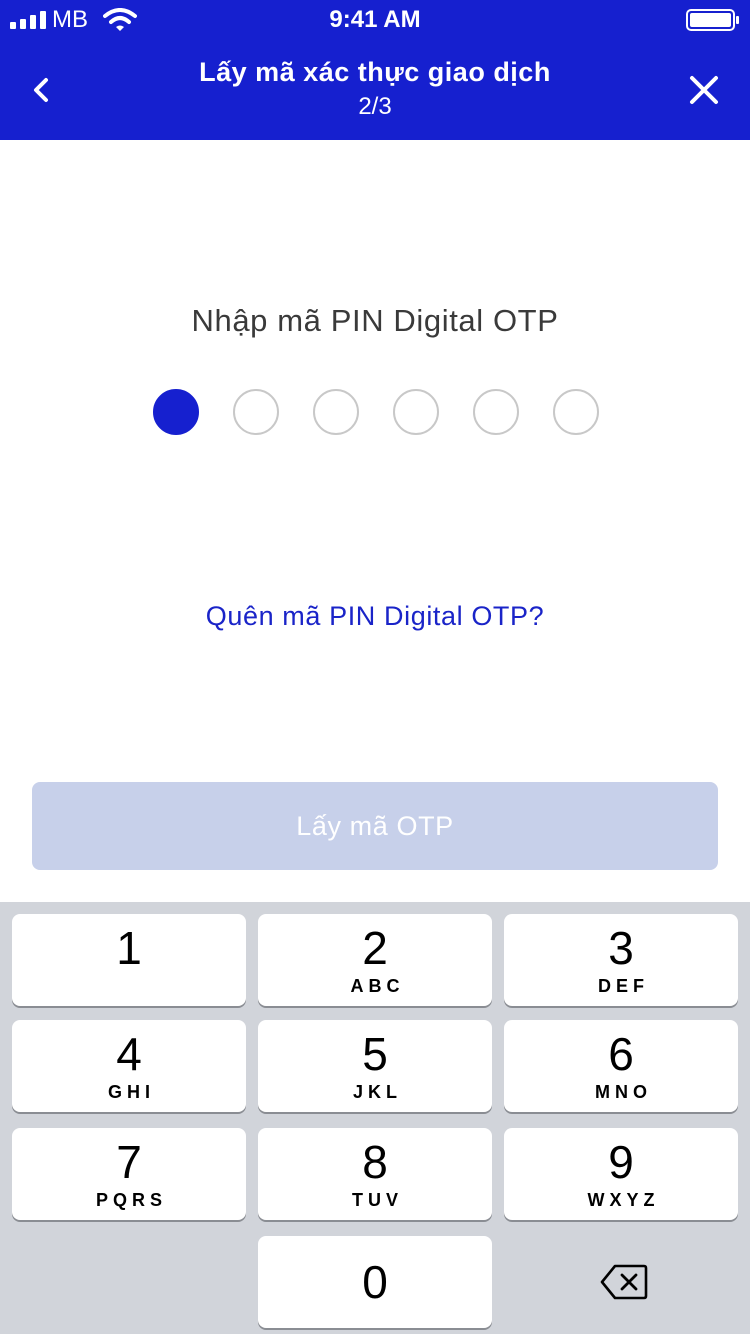 The width and height of the screenshot is (750, 1334). I want to click on pin-dot-filled, so click(176, 412).